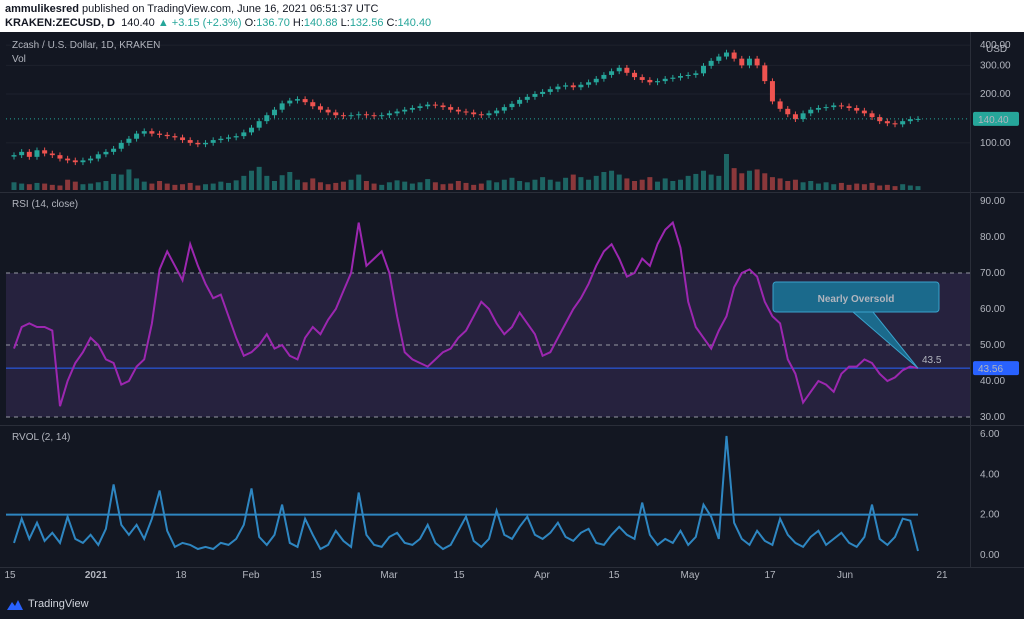 This screenshot has width=1024, height=619. I want to click on time-tick-label: 2021, so click(96, 575).